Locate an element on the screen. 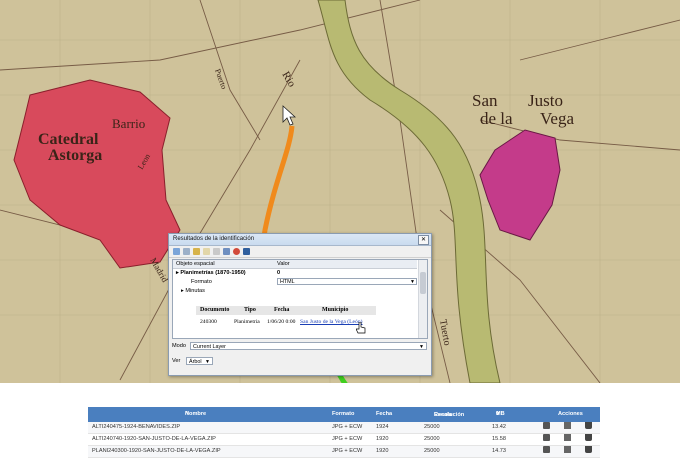  collapse-icon is located at coordinates (186, 251).